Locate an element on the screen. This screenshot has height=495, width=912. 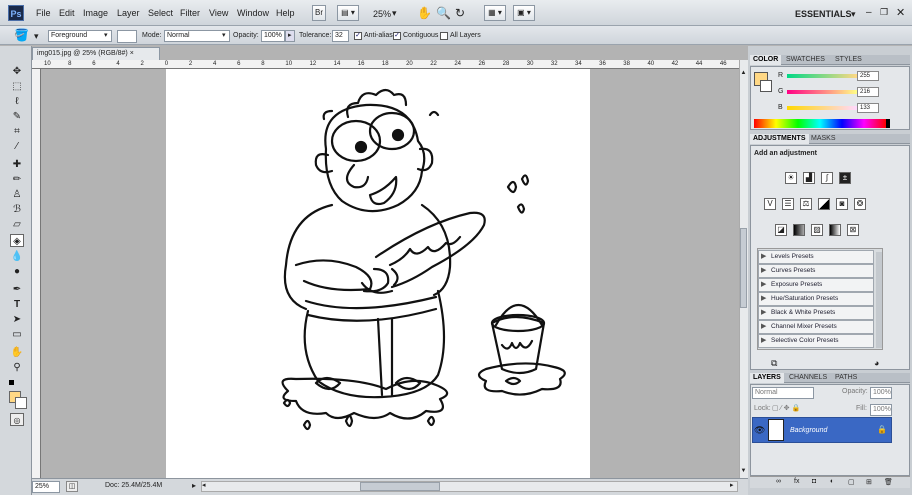
pen-tool-icon: ✒ is located at coordinates (17, 289).